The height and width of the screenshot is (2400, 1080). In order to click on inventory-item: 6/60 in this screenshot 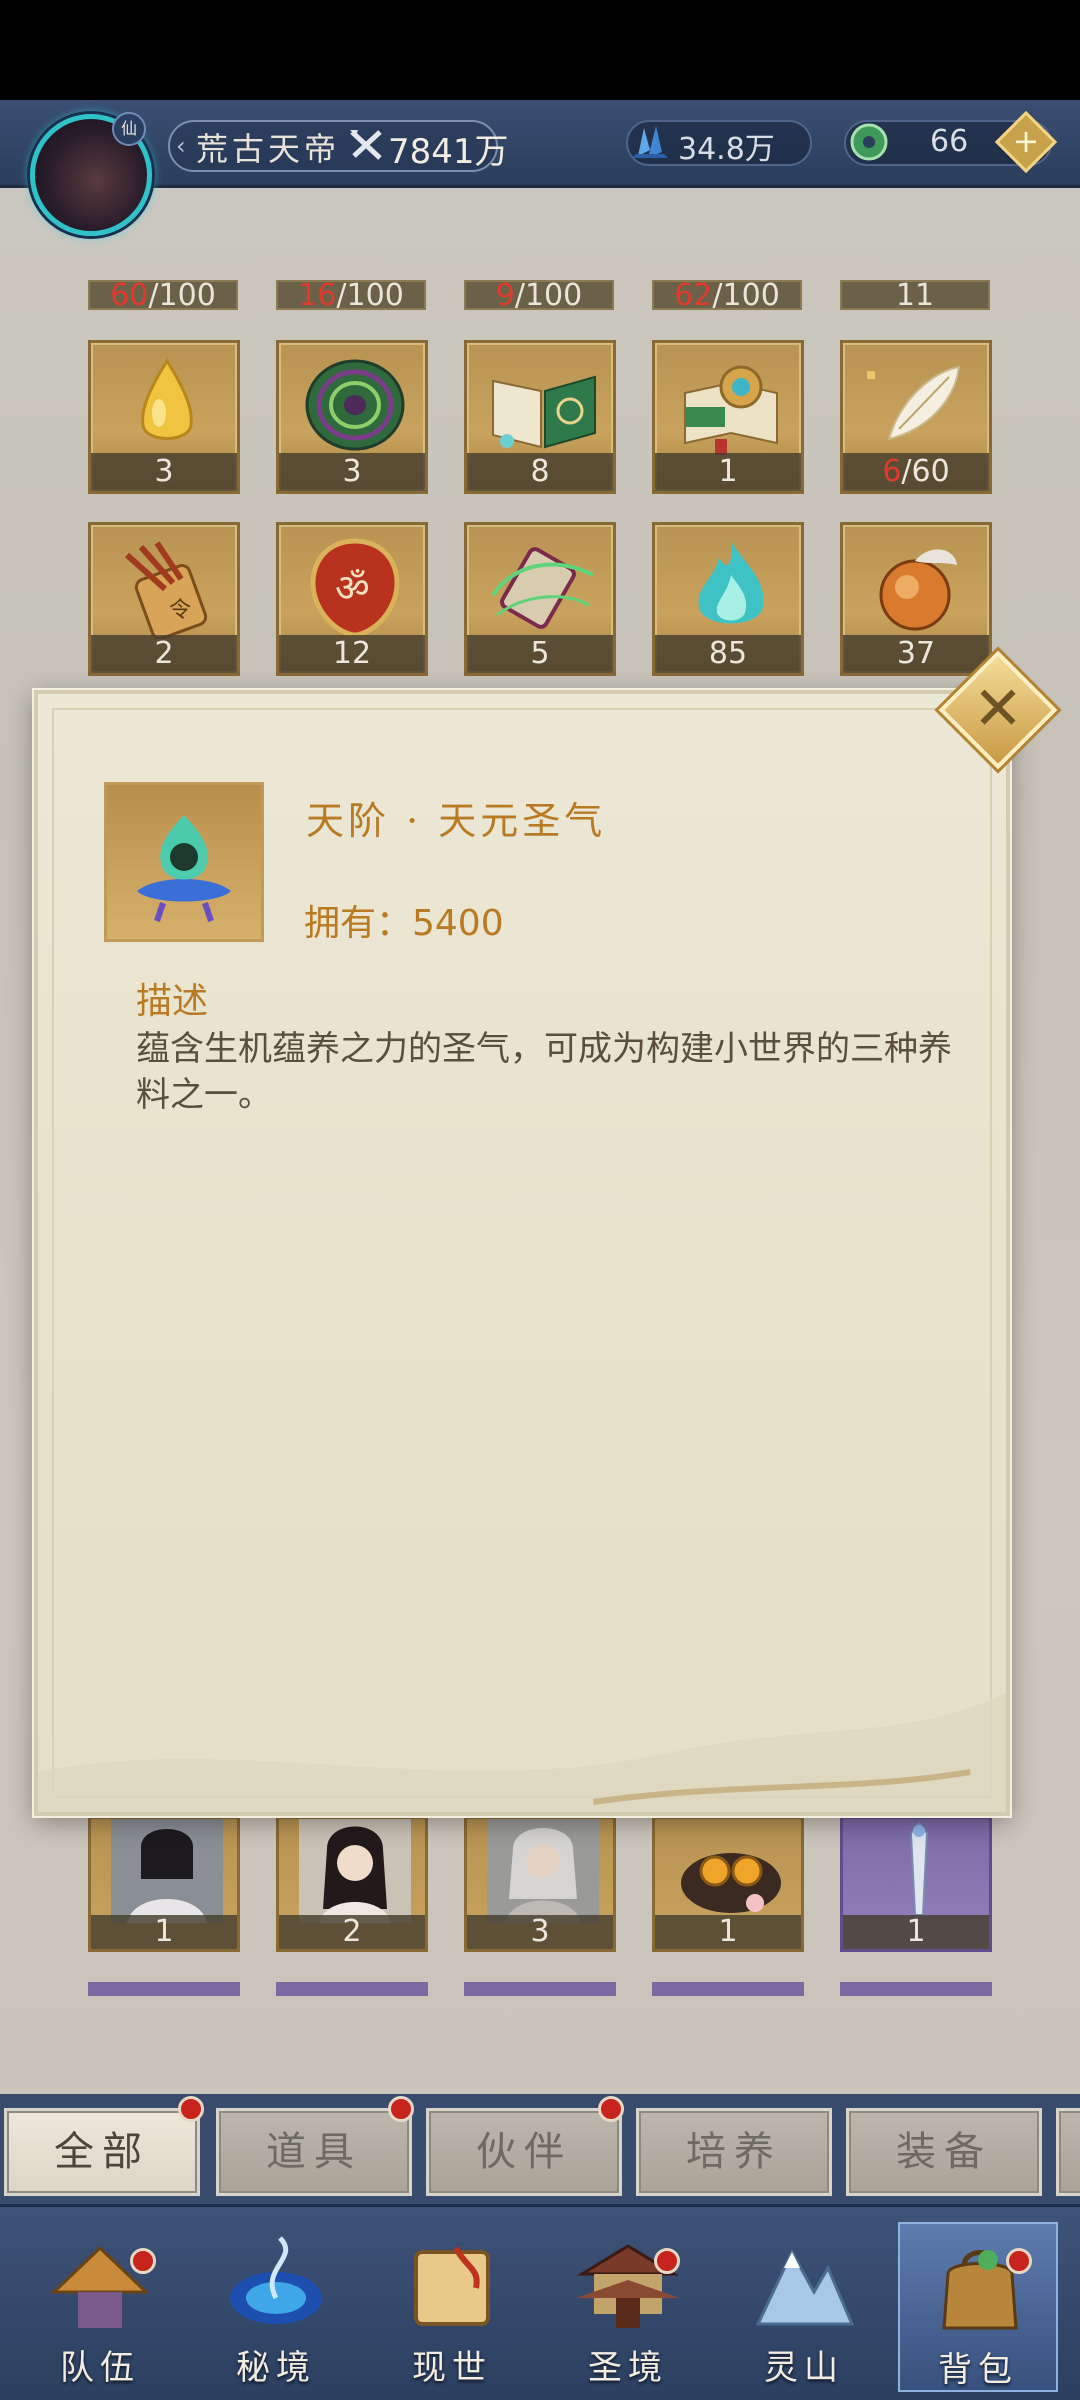, I will do `click(916, 417)`.